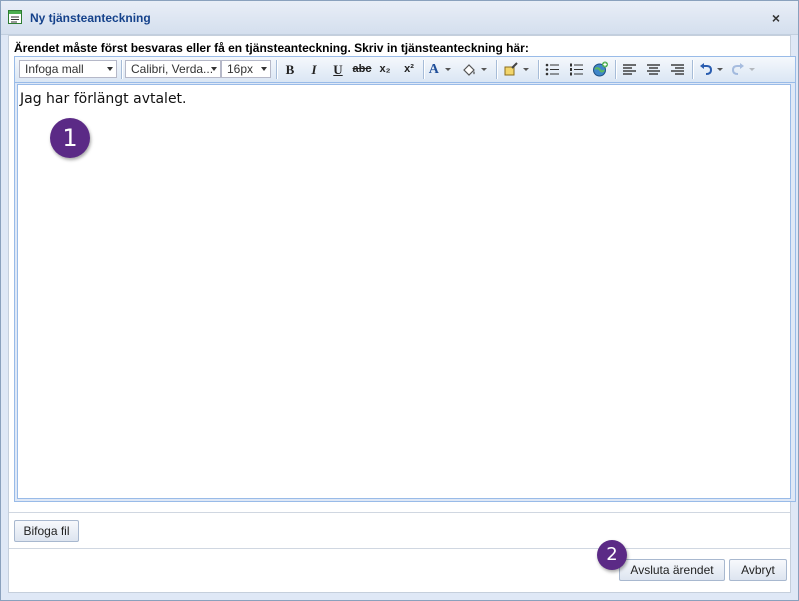  What do you see at coordinates (54, 69) in the screenshot?
I see `template-select-value: Infoga mall` at bounding box center [54, 69].